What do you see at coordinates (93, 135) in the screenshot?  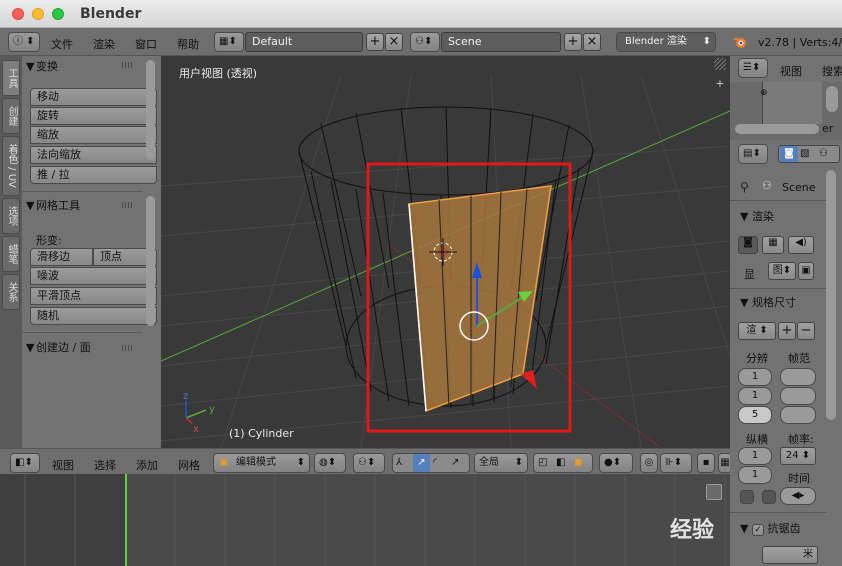 I see `scale-button: 缩放` at bounding box center [93, 135].